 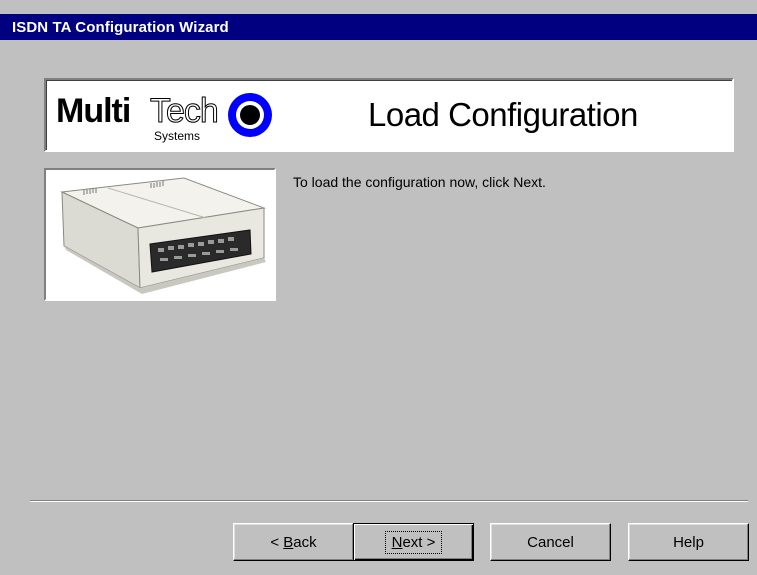 I want to click on product-image, so click(x=160, y=234).